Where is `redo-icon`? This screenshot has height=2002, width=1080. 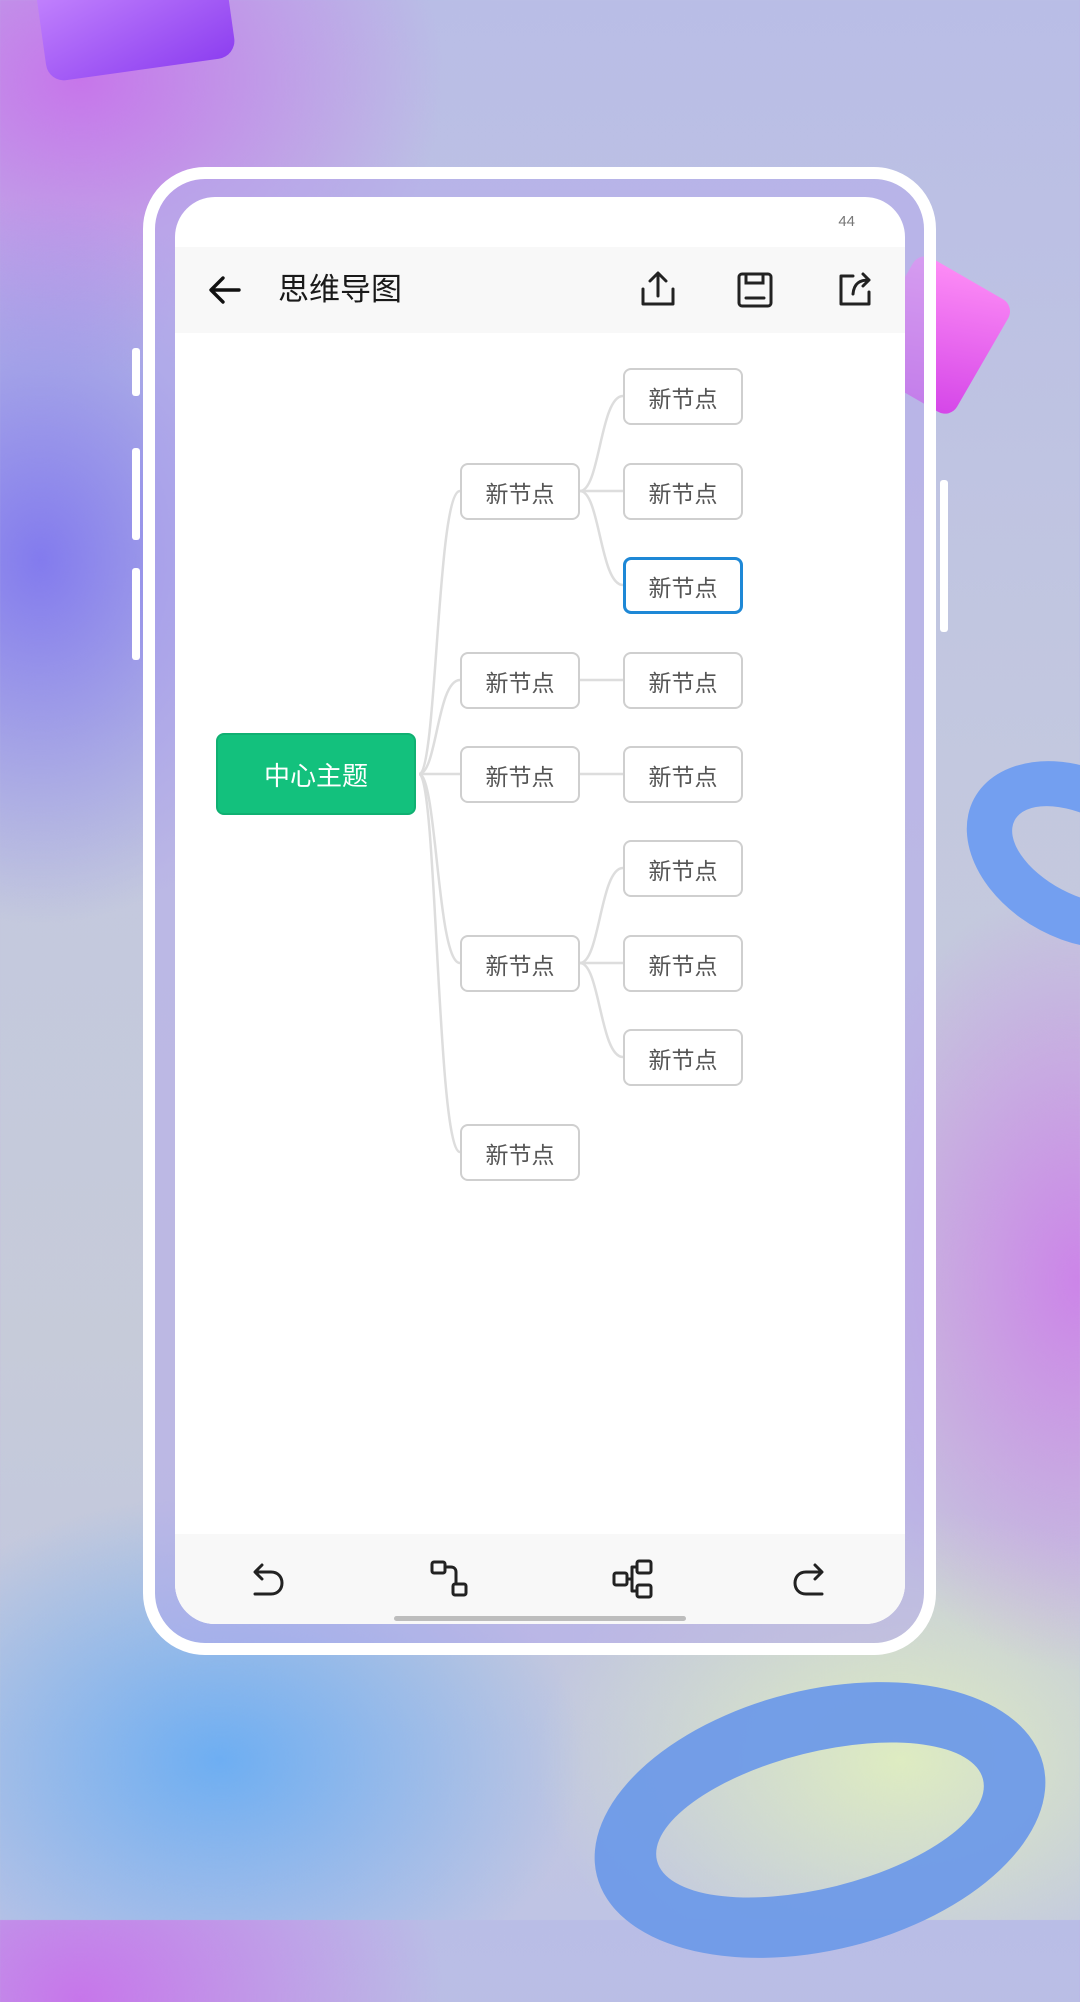
redo-icon is located at coordinates (811, 1579).